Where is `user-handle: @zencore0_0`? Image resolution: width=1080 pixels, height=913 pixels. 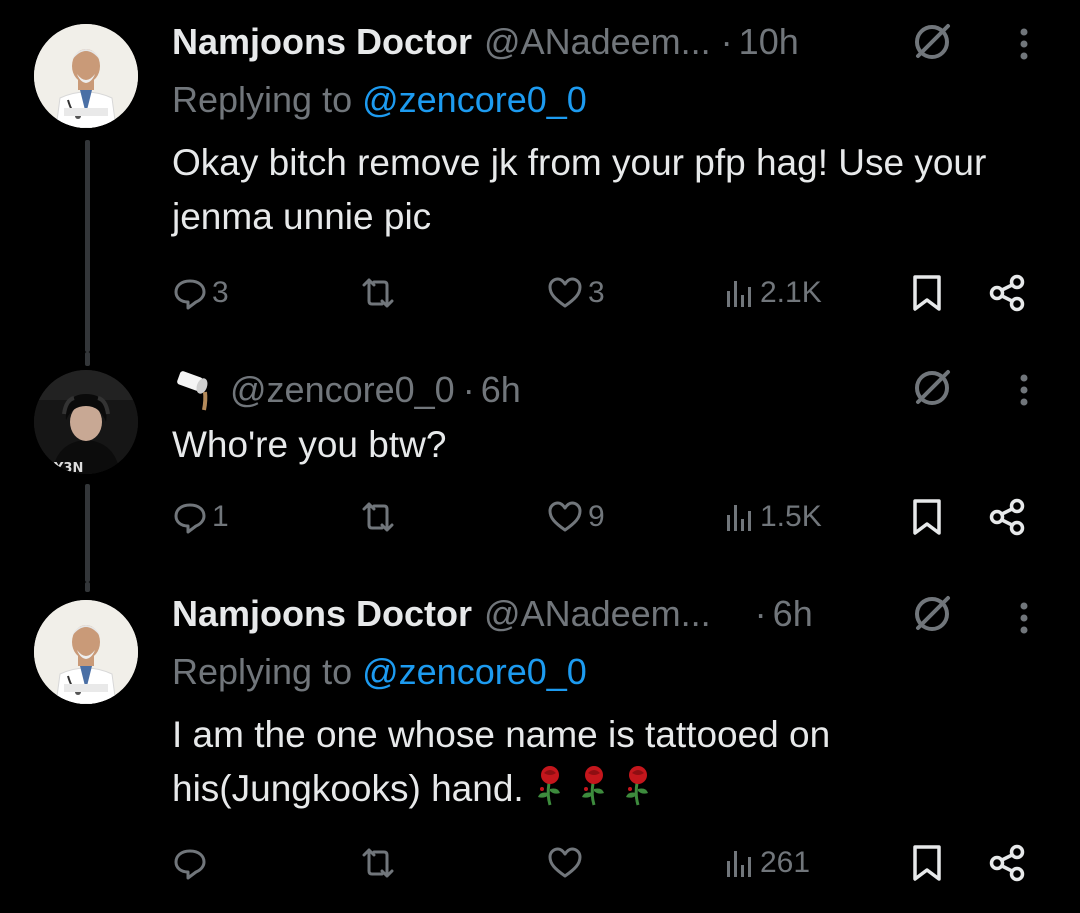 user-handle: @zencore0_0 is located at coordinates (342, 390).